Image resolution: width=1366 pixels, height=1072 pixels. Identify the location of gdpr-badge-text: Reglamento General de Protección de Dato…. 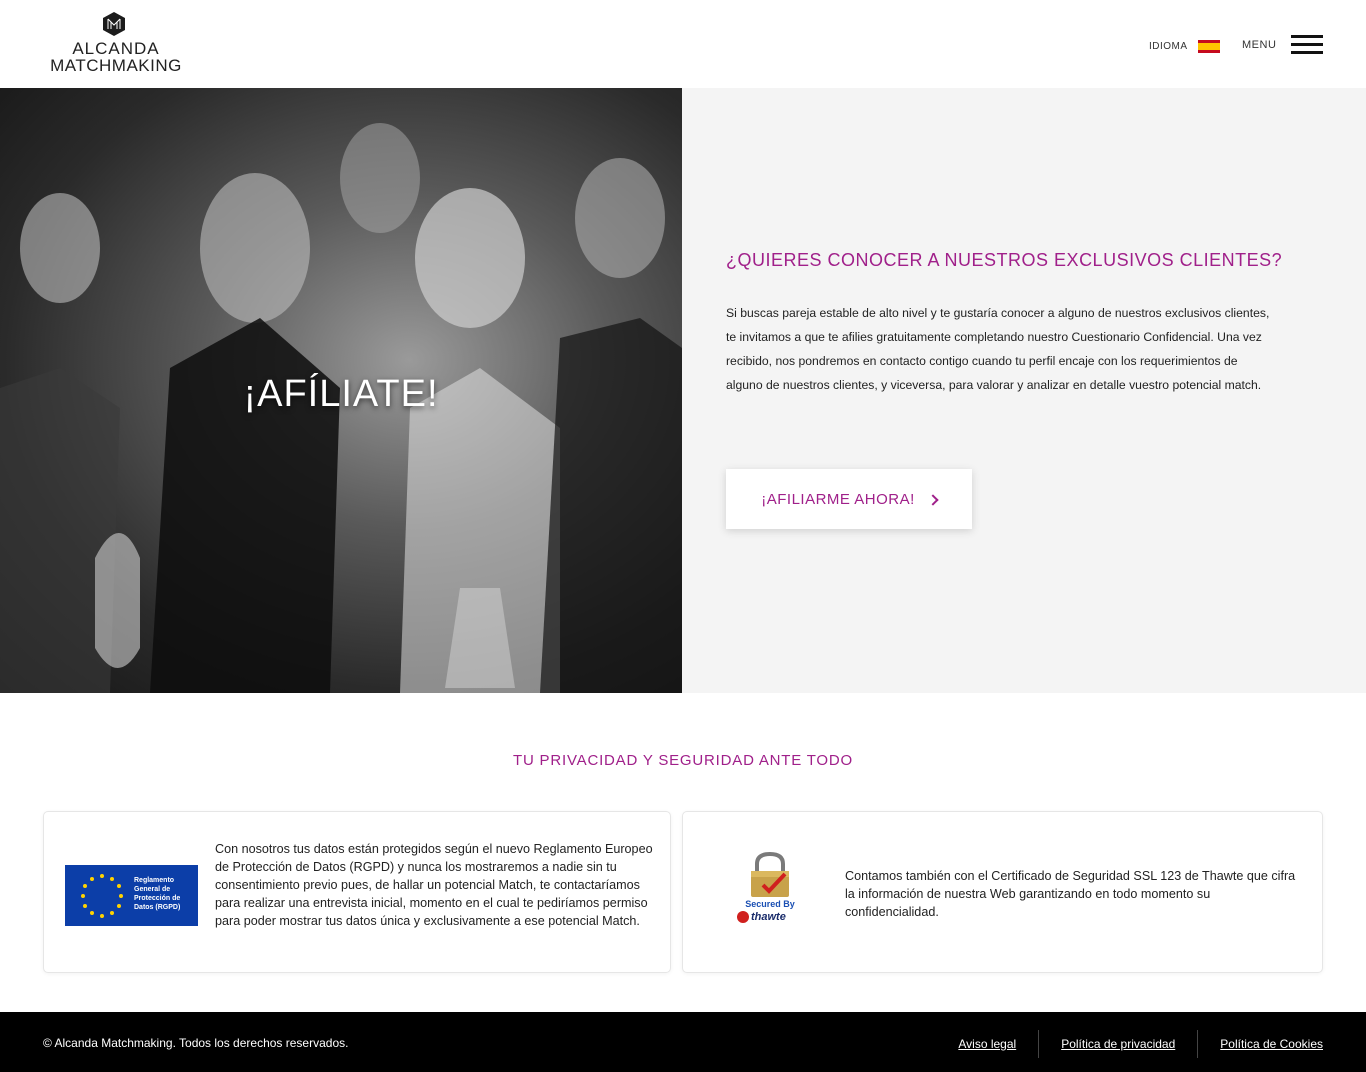
(157, 894).